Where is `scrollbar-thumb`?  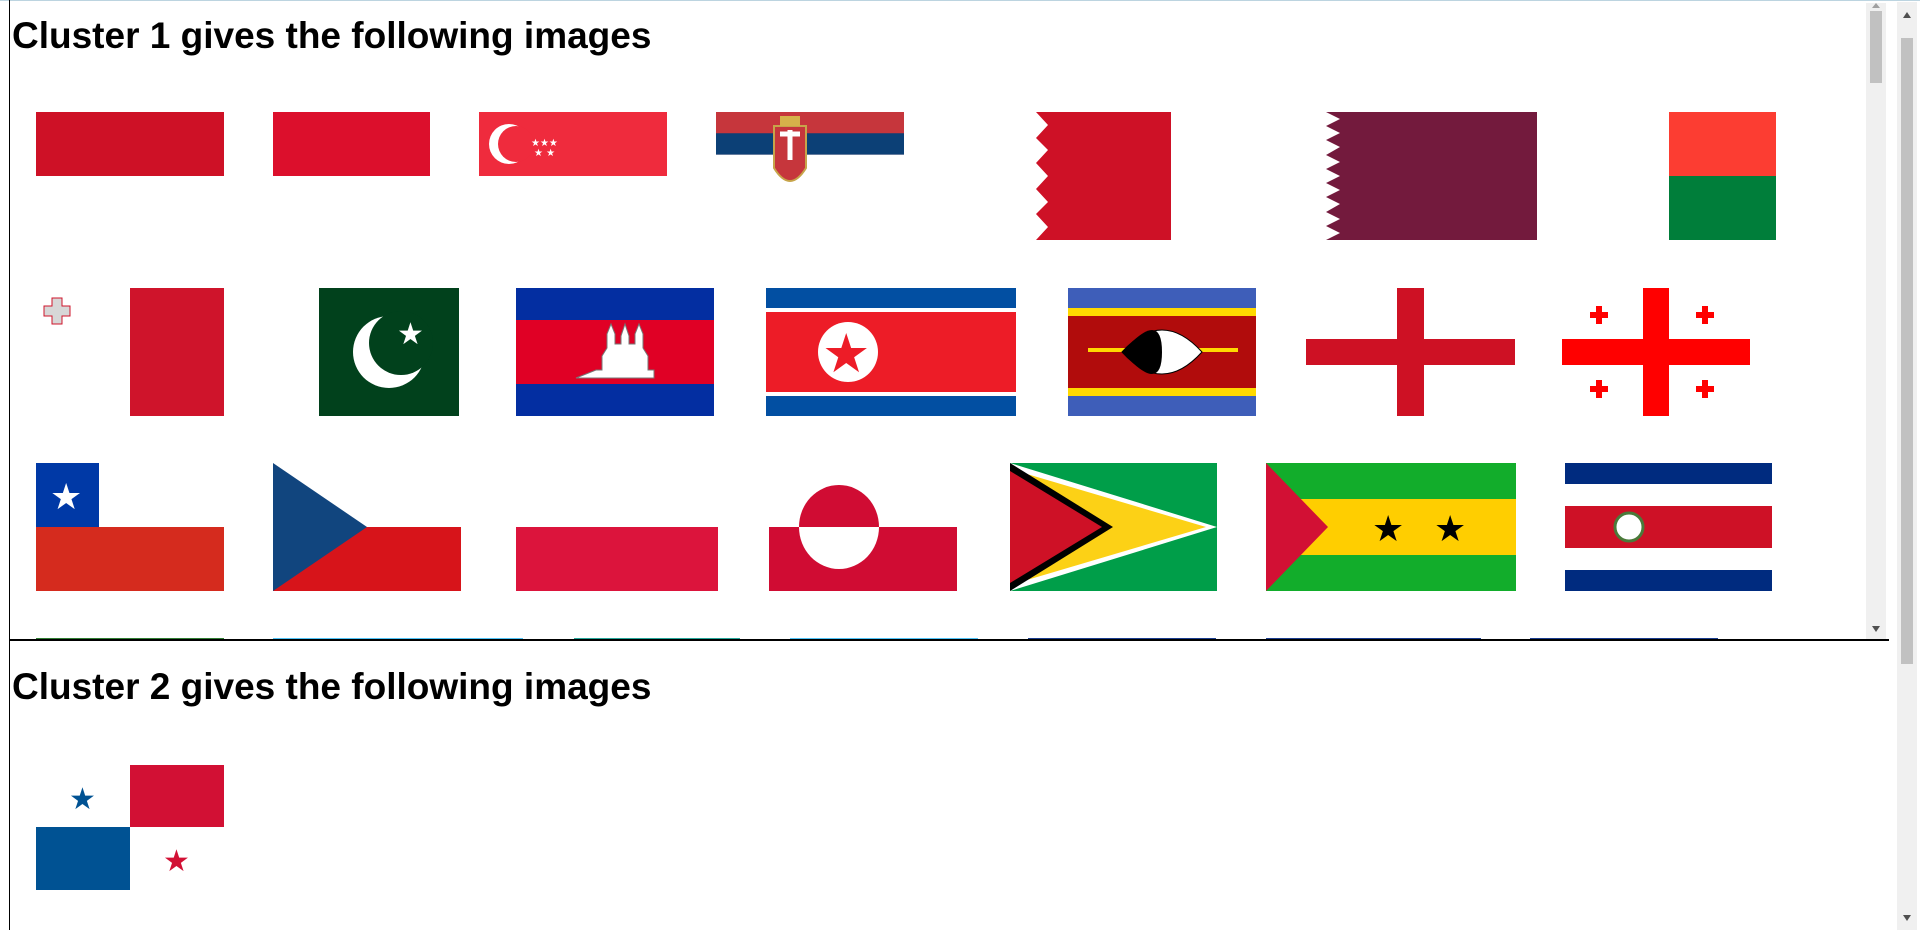
scrollbar-thumb is located at coordinates (1876, 47).